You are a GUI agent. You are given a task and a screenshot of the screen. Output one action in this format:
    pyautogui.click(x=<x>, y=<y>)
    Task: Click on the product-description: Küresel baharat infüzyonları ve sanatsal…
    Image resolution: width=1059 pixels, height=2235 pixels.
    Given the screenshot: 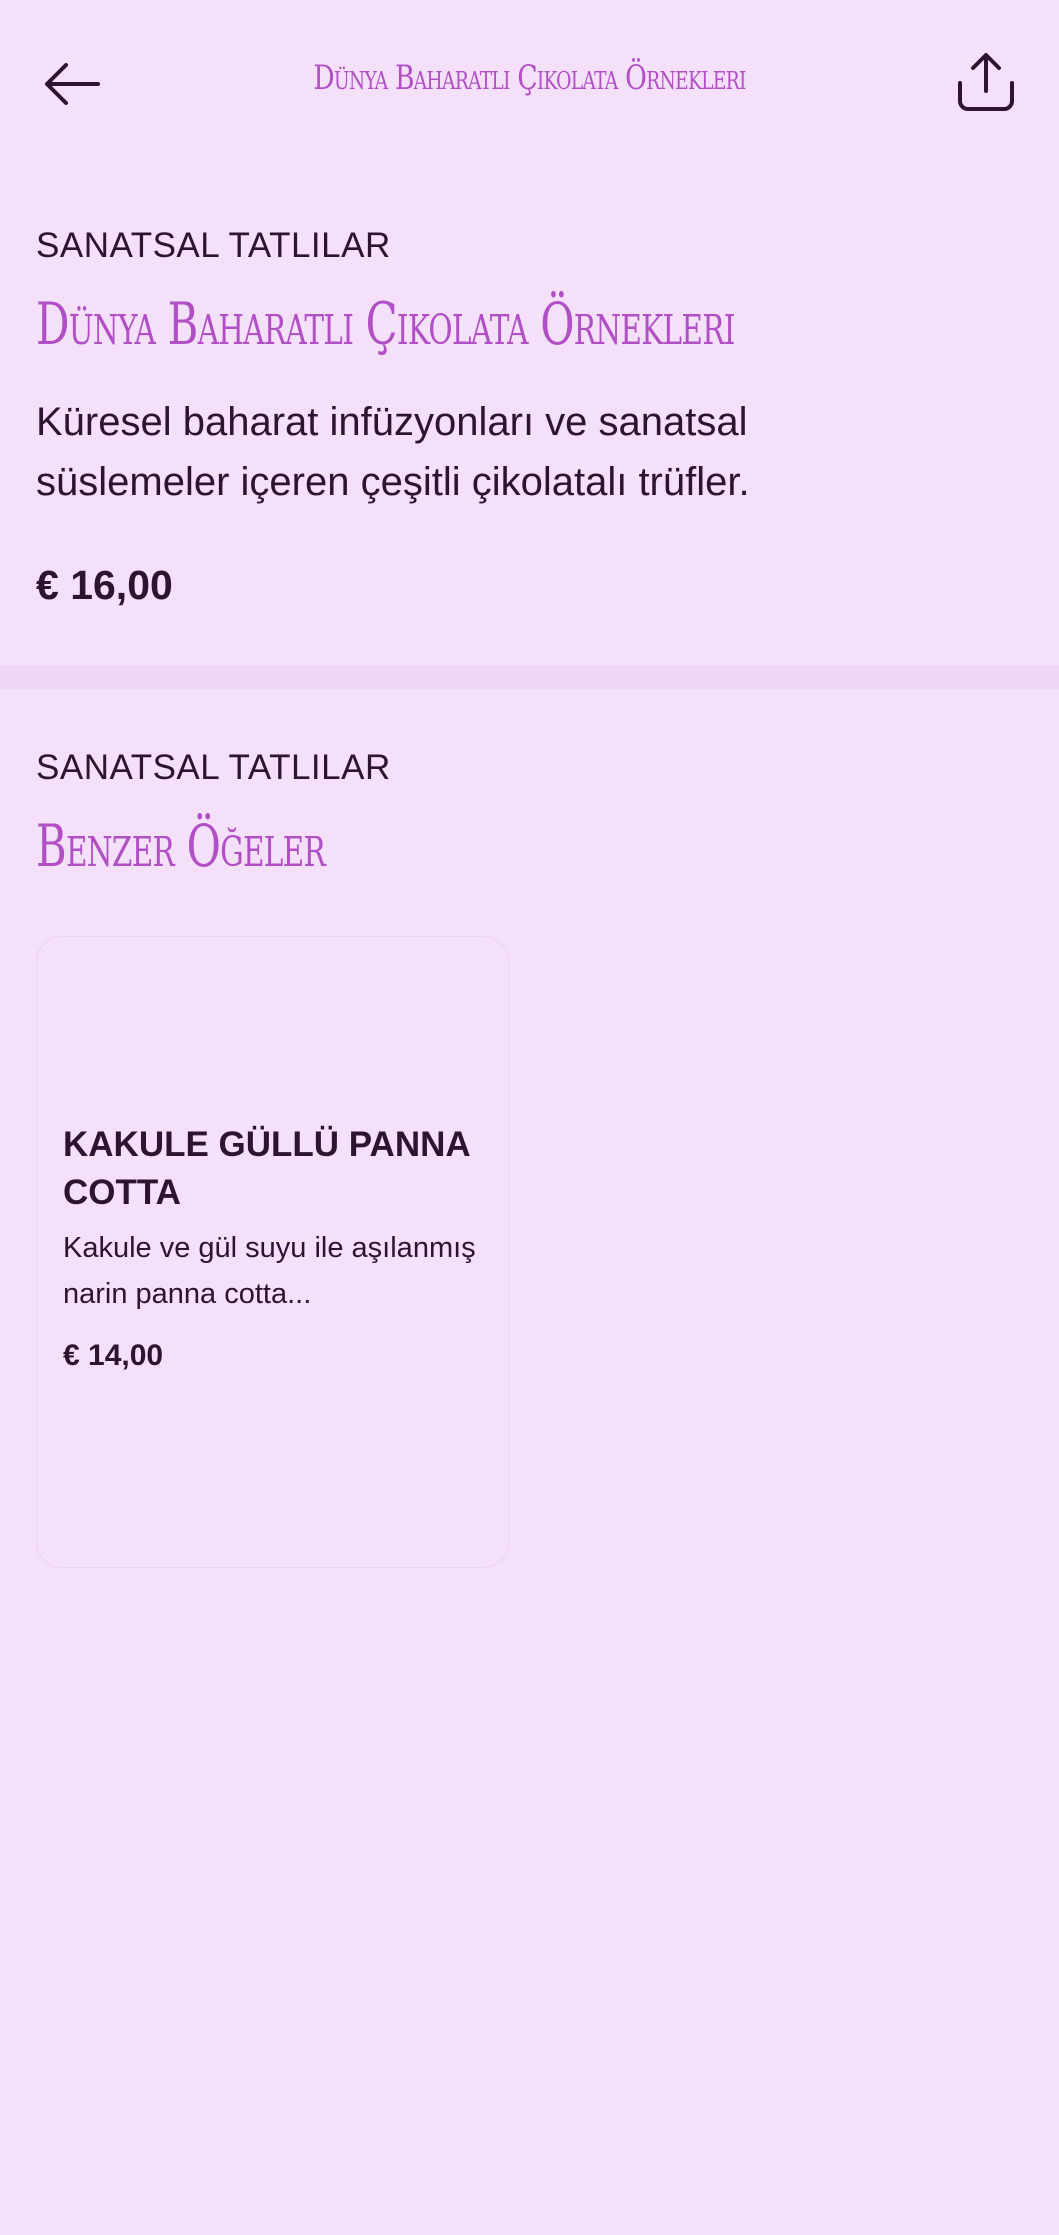 What is the action you would take?
    pyautogui.click(x=393, y=452)
    